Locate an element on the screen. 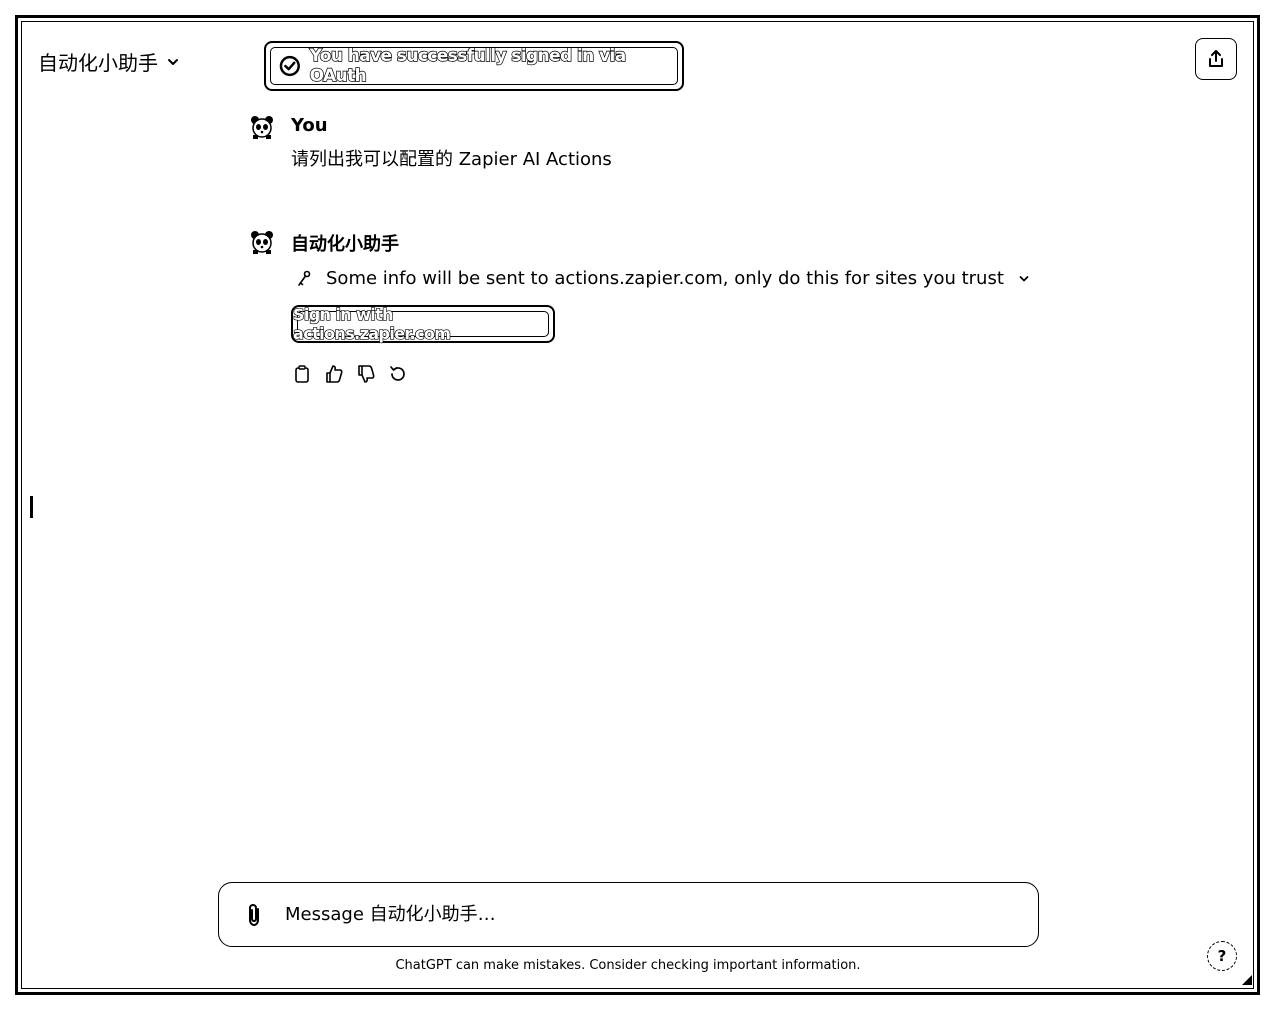  thumbs-up-icon is located at coordinates (334, 374).